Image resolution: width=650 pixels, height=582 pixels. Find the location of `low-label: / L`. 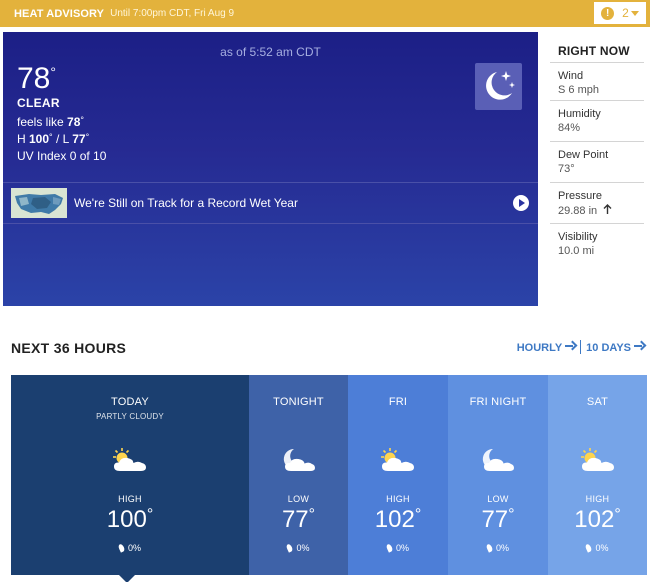

low-label: / L is located at coordinates (62, 139).